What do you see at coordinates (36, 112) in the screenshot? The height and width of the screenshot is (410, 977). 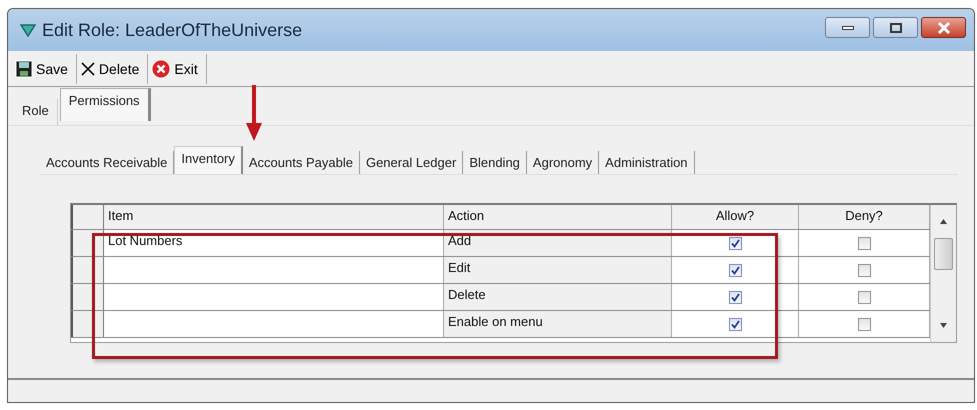 I see `tab: Role` at bounding box center [36, 112].